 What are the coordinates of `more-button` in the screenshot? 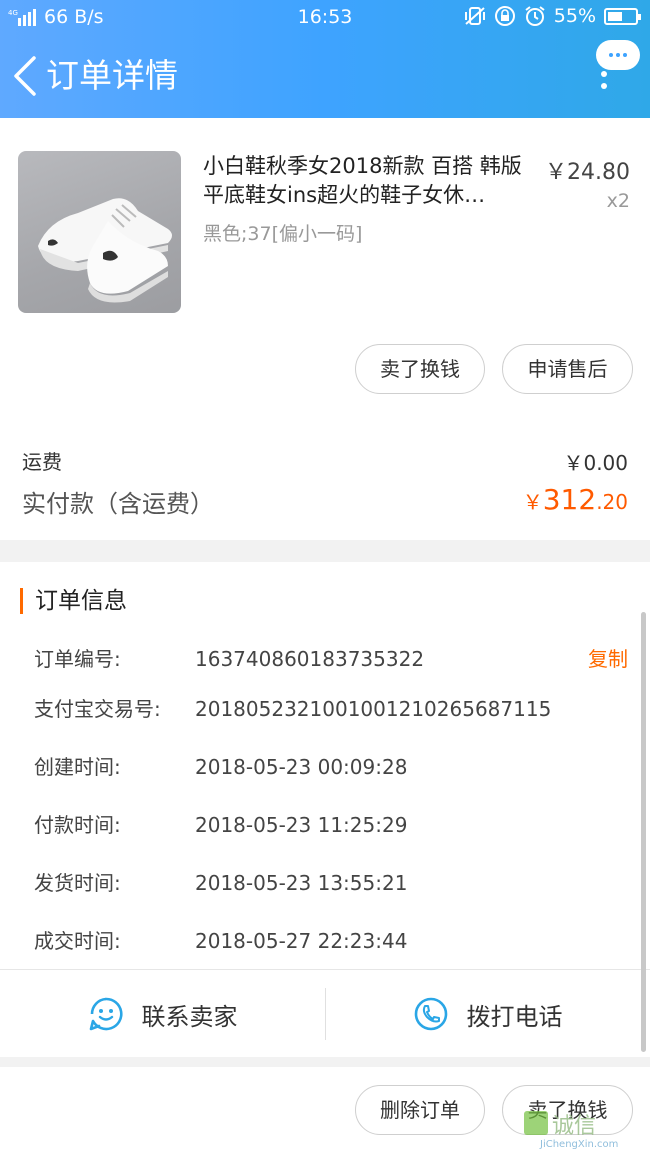 It's located at (618, 69).